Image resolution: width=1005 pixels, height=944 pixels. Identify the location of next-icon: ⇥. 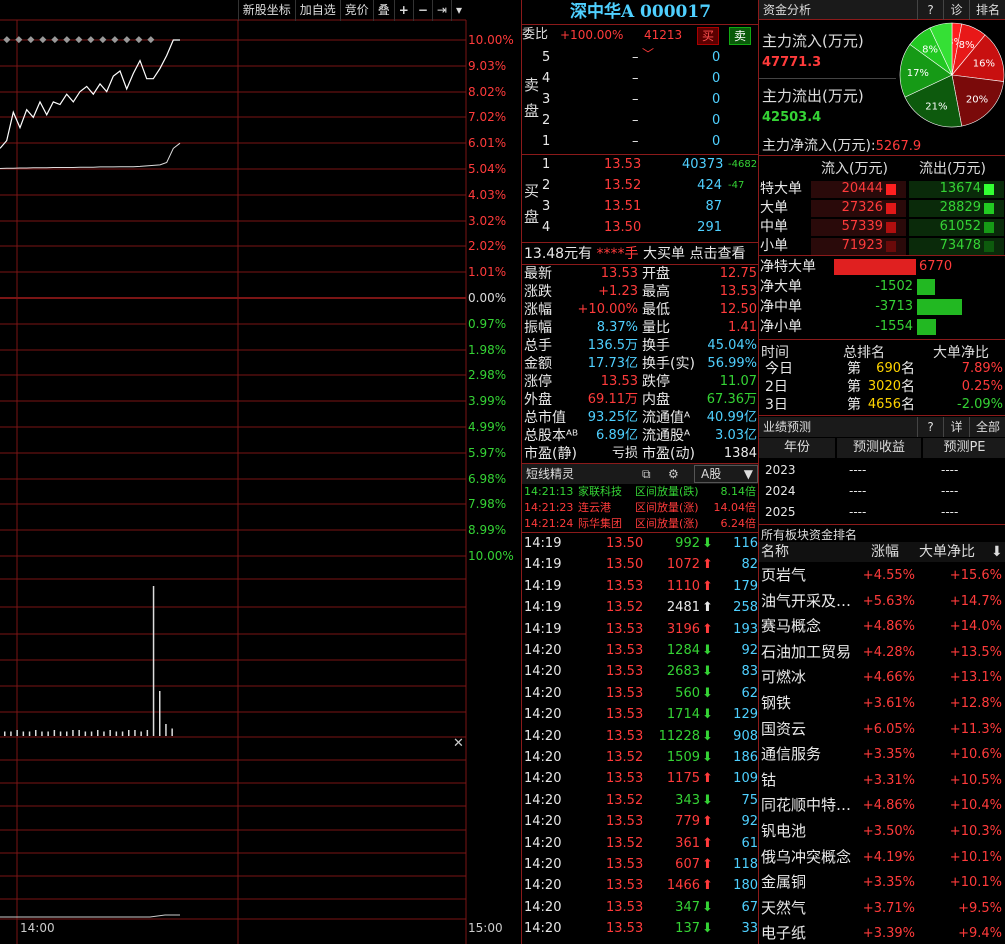
(441, 10).